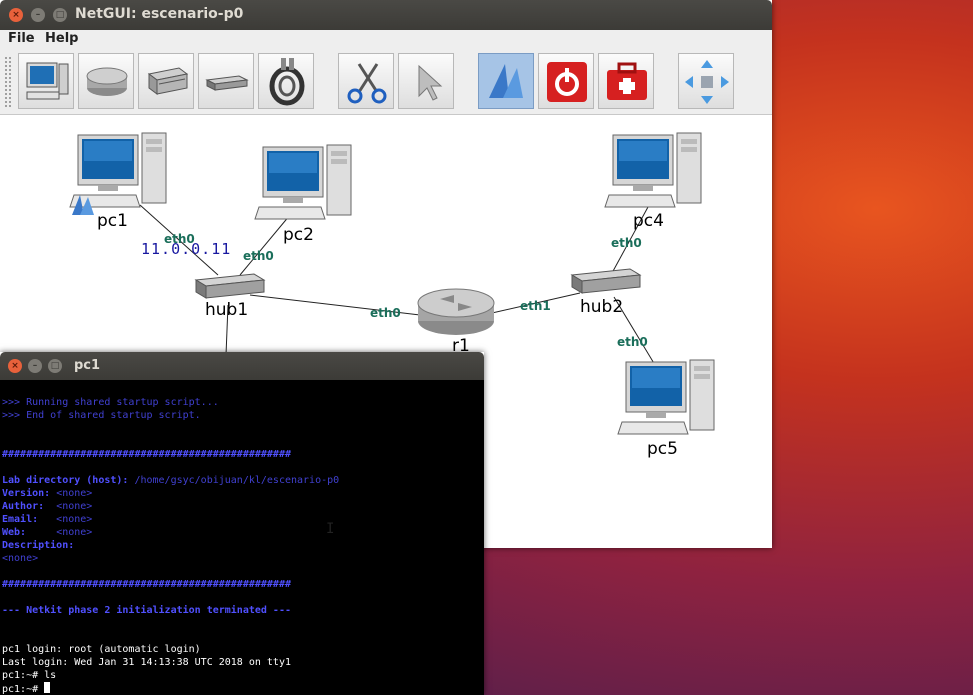  I want to click on pc1-ip-label: 11.0.0.11, so click(186, 249).